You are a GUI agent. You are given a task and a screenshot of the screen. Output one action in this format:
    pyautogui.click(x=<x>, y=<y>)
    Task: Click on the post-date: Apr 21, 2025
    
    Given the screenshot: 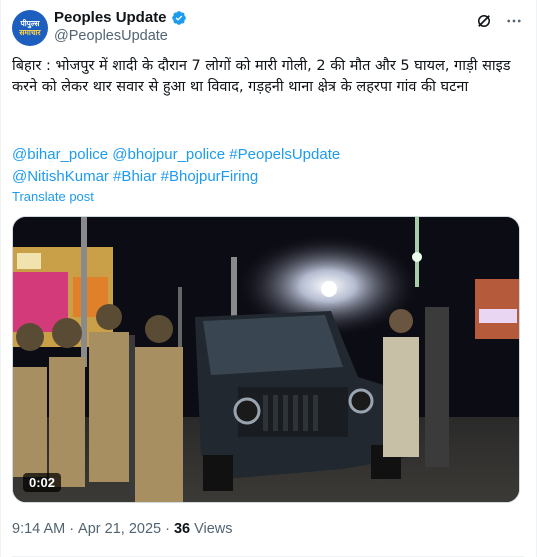 What is the action you would take?
    pyautogui.click(x=119, y=529)
    